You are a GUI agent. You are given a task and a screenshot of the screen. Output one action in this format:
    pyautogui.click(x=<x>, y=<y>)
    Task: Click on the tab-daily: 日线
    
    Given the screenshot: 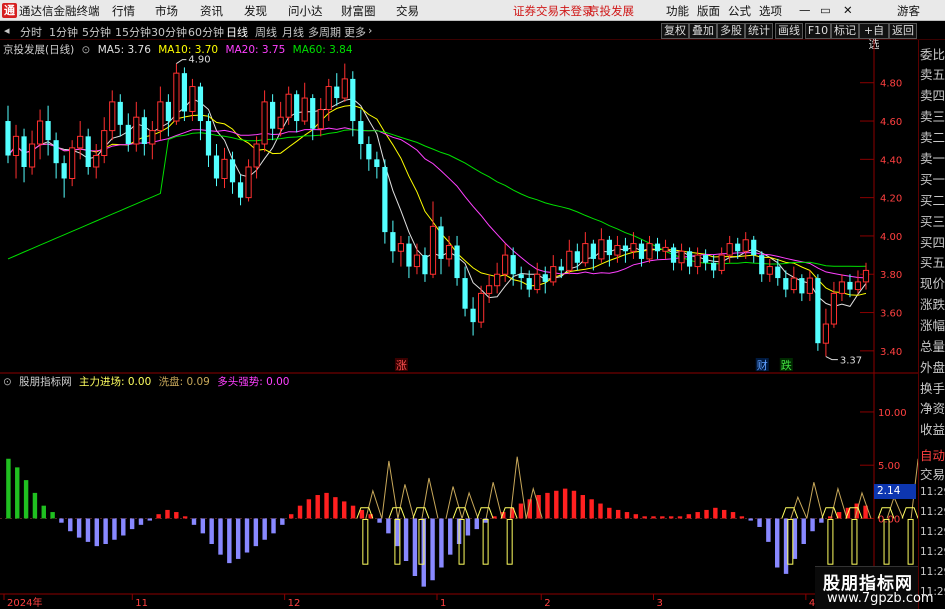 What is the action you would take?
    pyautogui.click(x=237, y=32)
    